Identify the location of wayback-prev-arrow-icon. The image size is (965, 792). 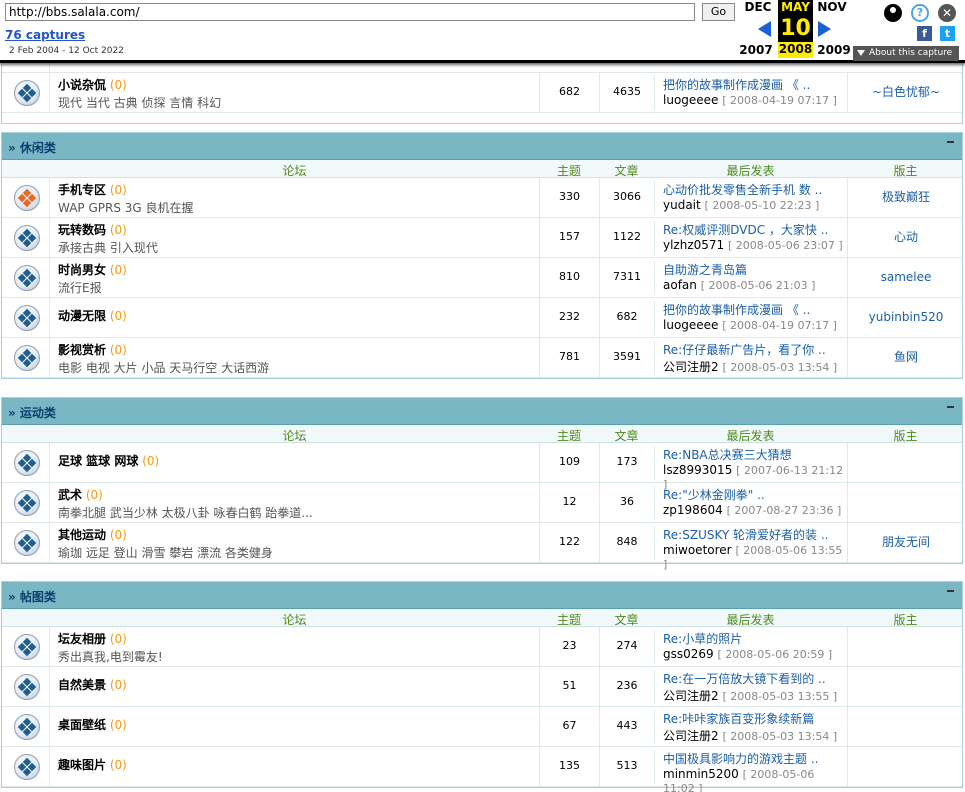
(764, 29).